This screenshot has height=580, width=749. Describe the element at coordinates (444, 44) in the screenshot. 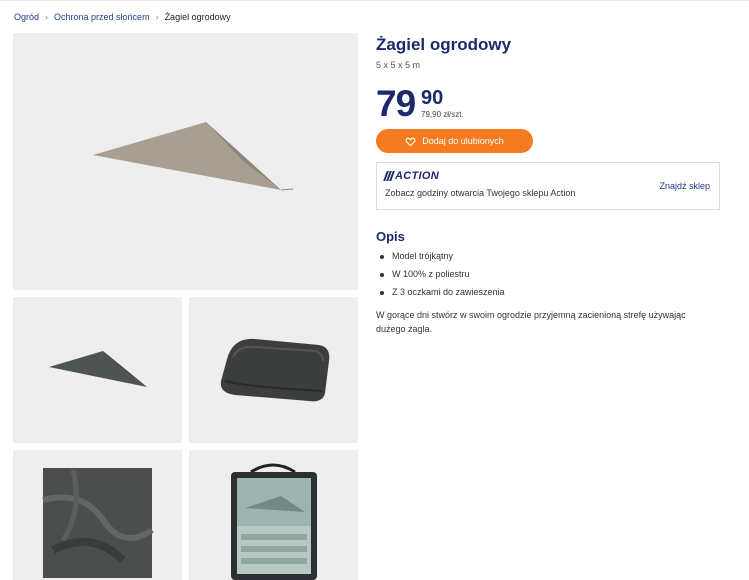

I see `product-title: Żagiel ogrodowy` at that location.